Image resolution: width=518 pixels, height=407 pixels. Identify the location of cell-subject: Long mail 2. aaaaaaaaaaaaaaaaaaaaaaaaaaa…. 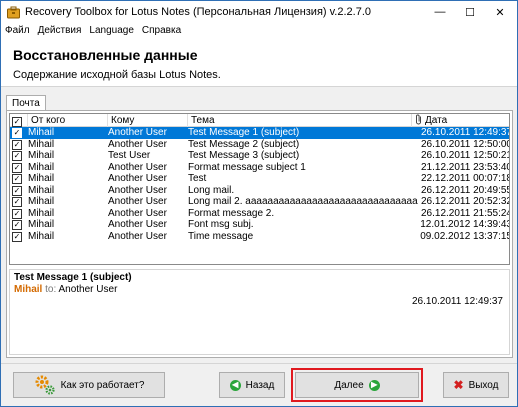
(303, 201).